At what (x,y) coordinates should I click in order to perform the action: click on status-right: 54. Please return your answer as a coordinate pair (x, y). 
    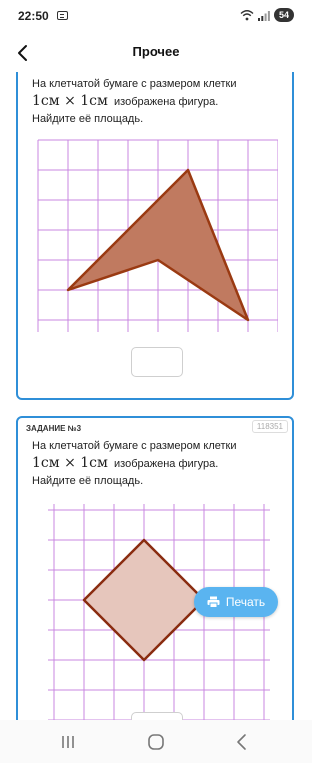
    Looking at the image, I should click on (267, 15).